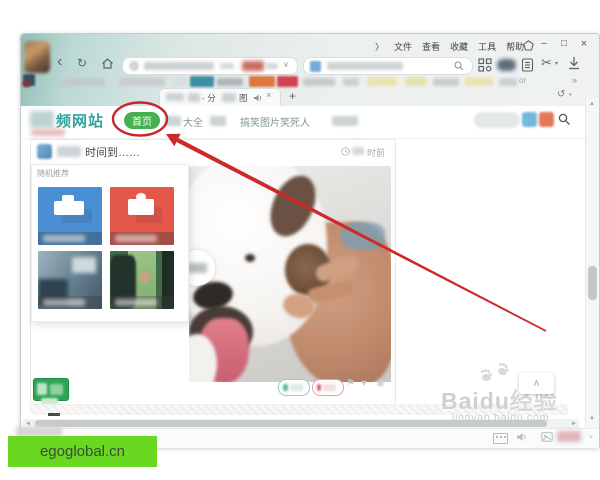 The image size is (600, 480). I want to click on back-to-top-button: ∧, so click(536, 383).